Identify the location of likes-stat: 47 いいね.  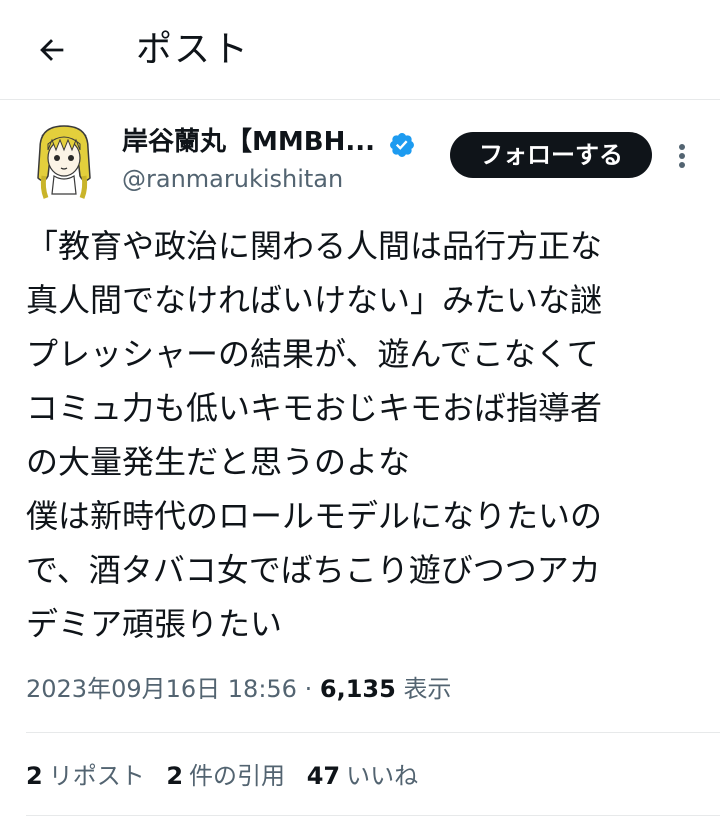
(362, 776).